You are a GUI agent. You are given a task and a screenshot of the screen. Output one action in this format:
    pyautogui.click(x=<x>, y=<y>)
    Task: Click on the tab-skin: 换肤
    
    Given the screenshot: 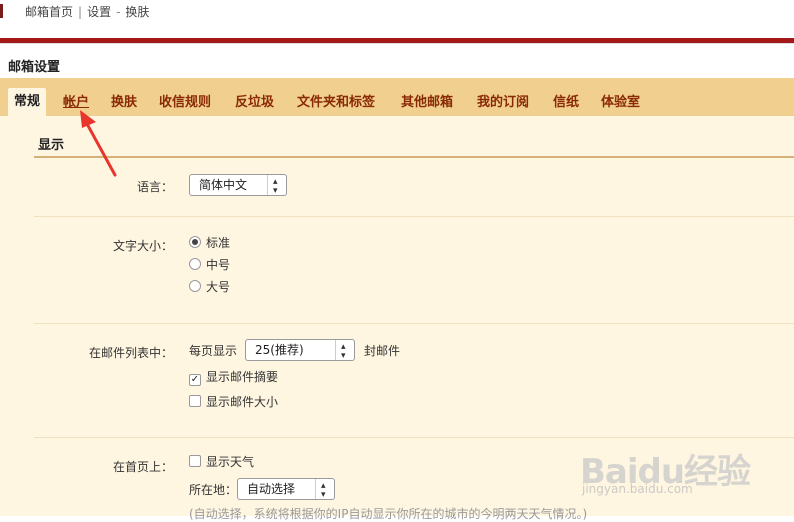 What is the action you would take?
    pyautogui.click(x=124, y=103)
    